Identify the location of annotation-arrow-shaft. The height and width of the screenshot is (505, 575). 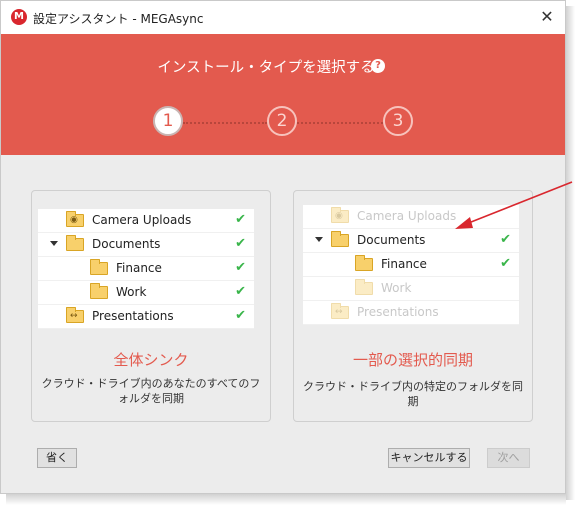
(519, 203).